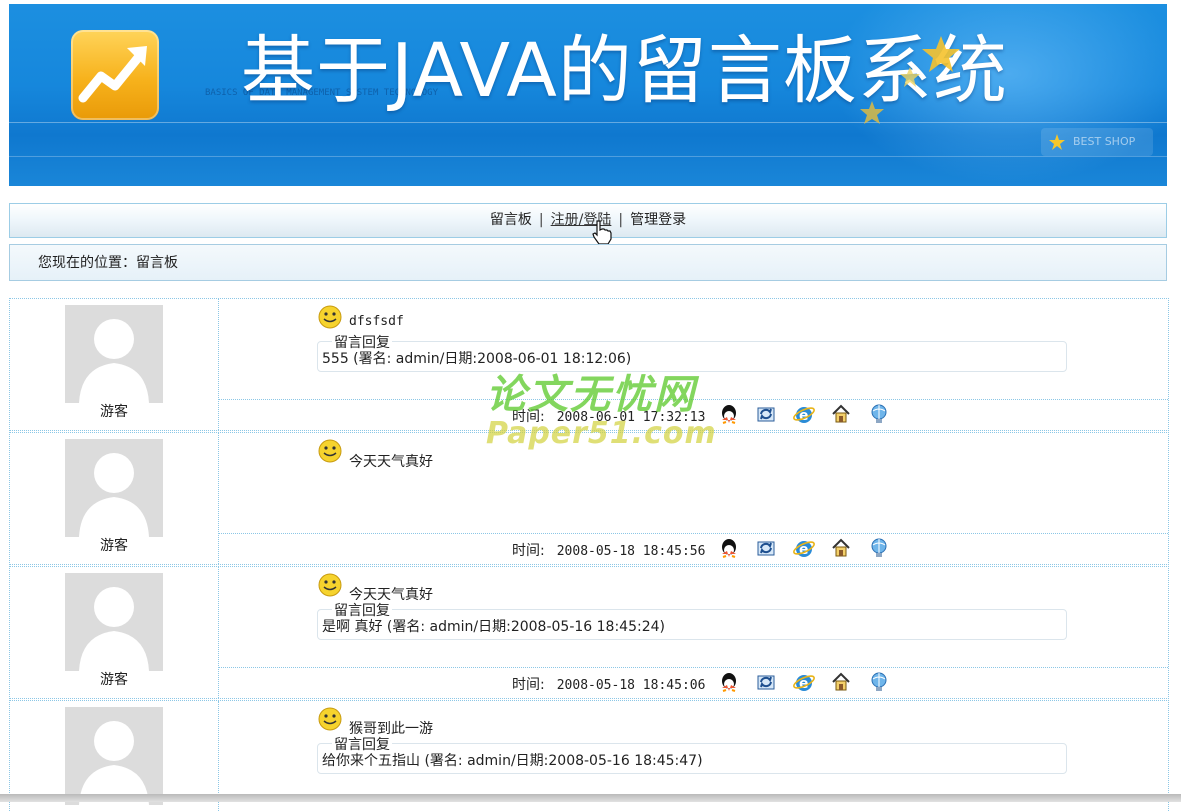 The height and width of the screenshot is (811, 1181). Describe the element at coordinates (624, 71) in the screenshot. I see `banner-title: 基于JAVA的留言板系统` at that location.